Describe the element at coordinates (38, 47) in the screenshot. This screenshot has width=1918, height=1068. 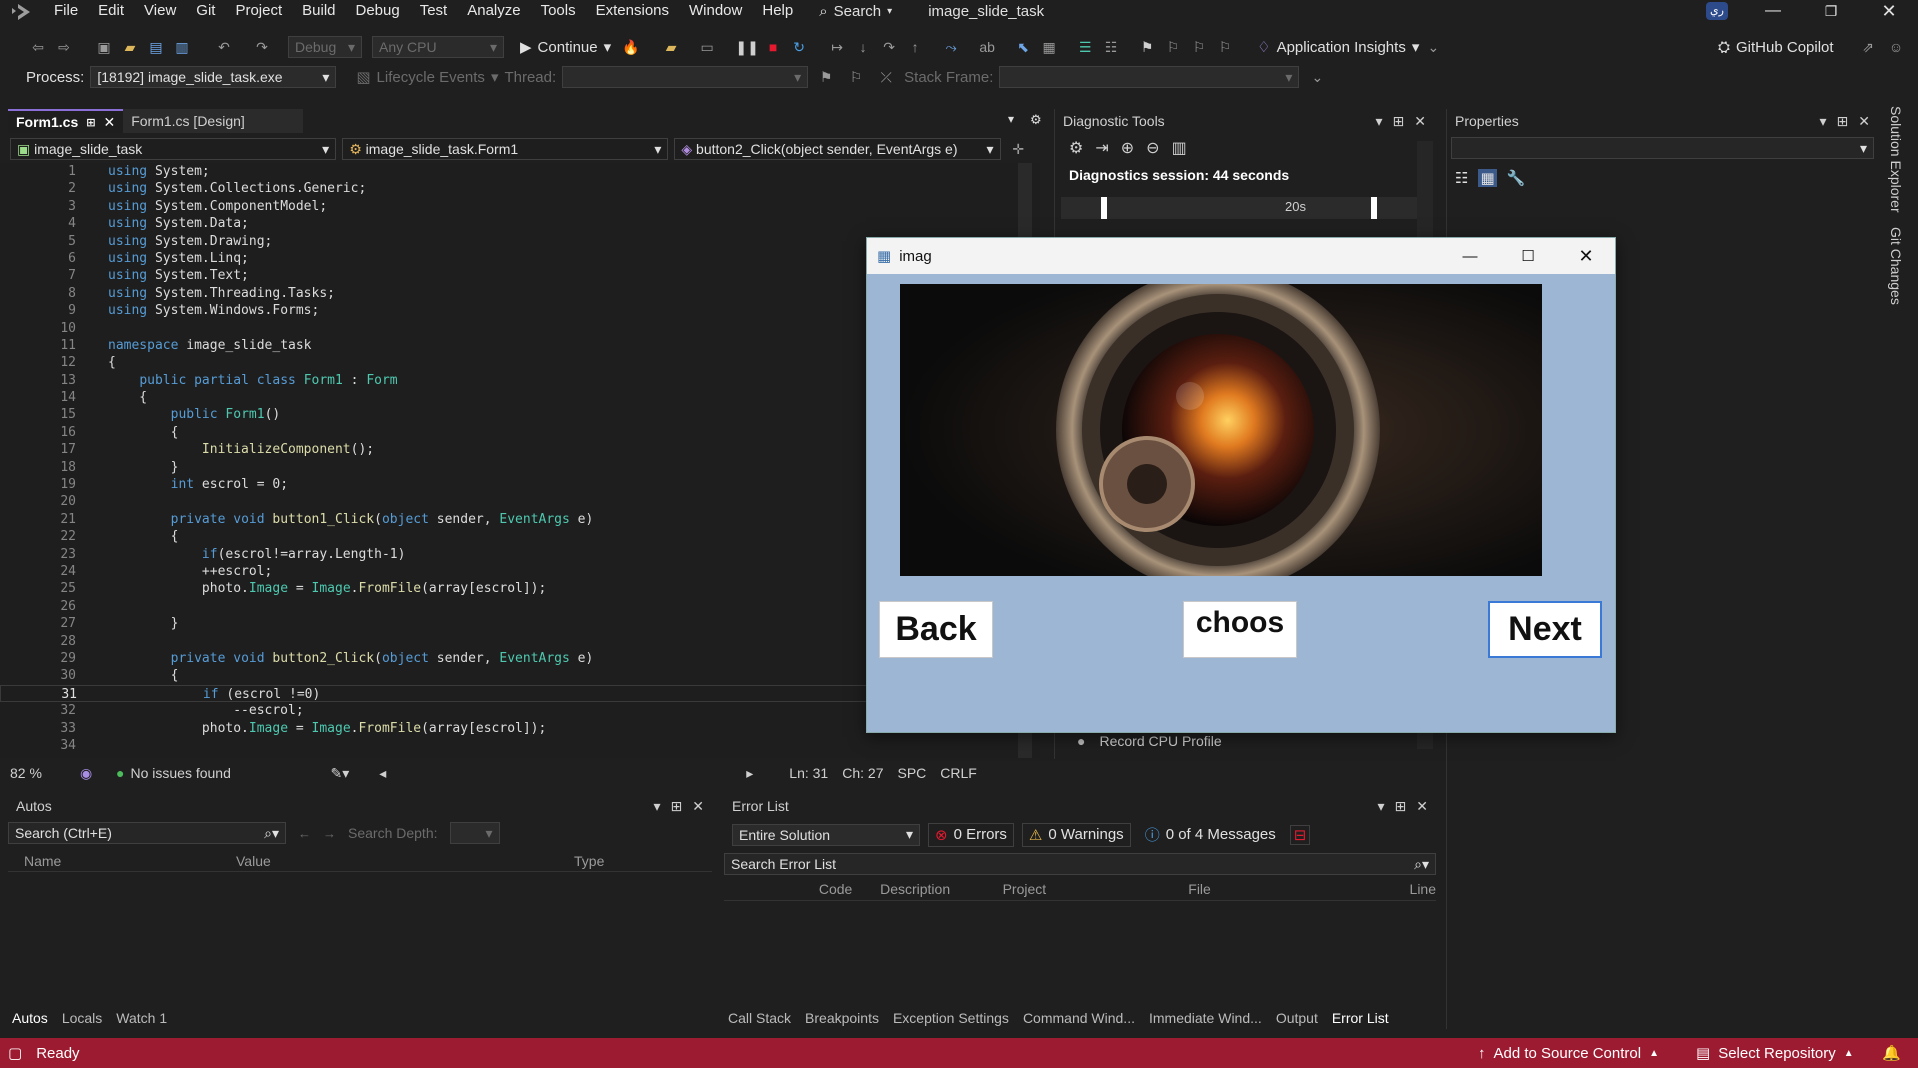
I see `back-icon: ⇦` at that location.